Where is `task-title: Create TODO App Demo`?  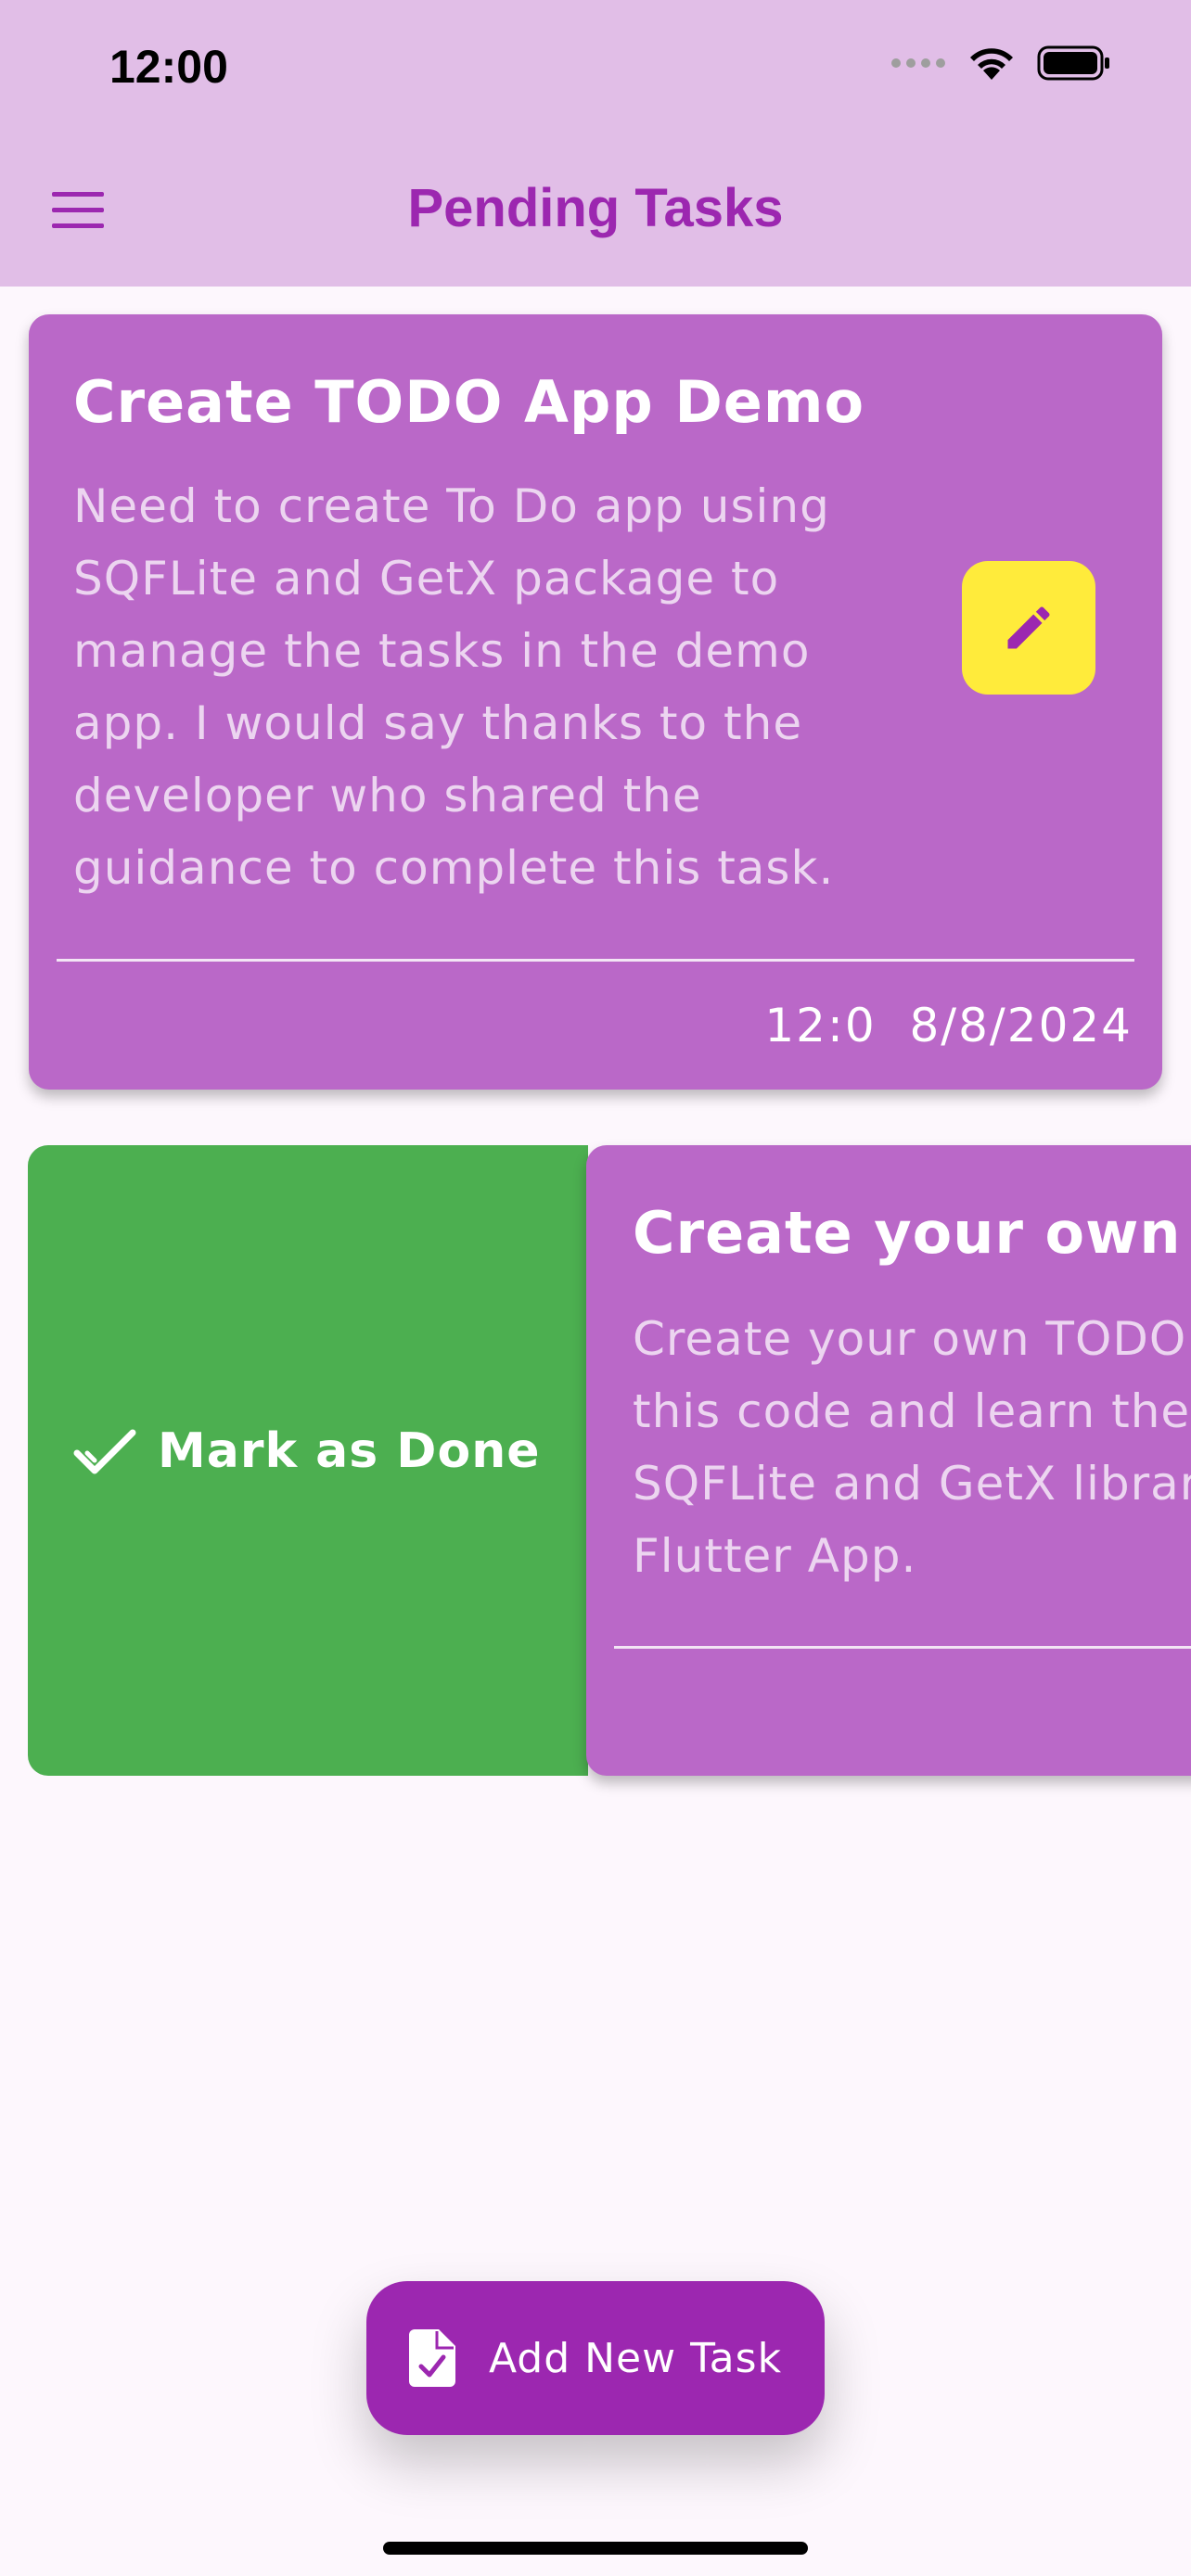
task-title: Create TODO App Demo is located at coordinates (469, 402).